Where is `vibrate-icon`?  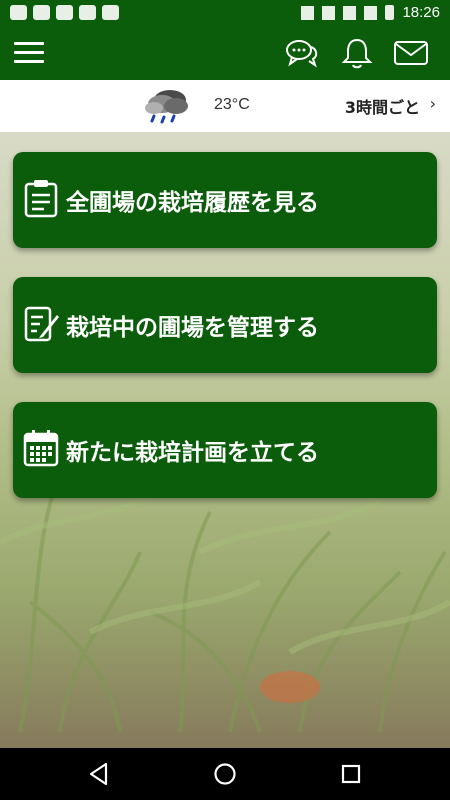
vibrate-icon is located at coordinates (329, 12).